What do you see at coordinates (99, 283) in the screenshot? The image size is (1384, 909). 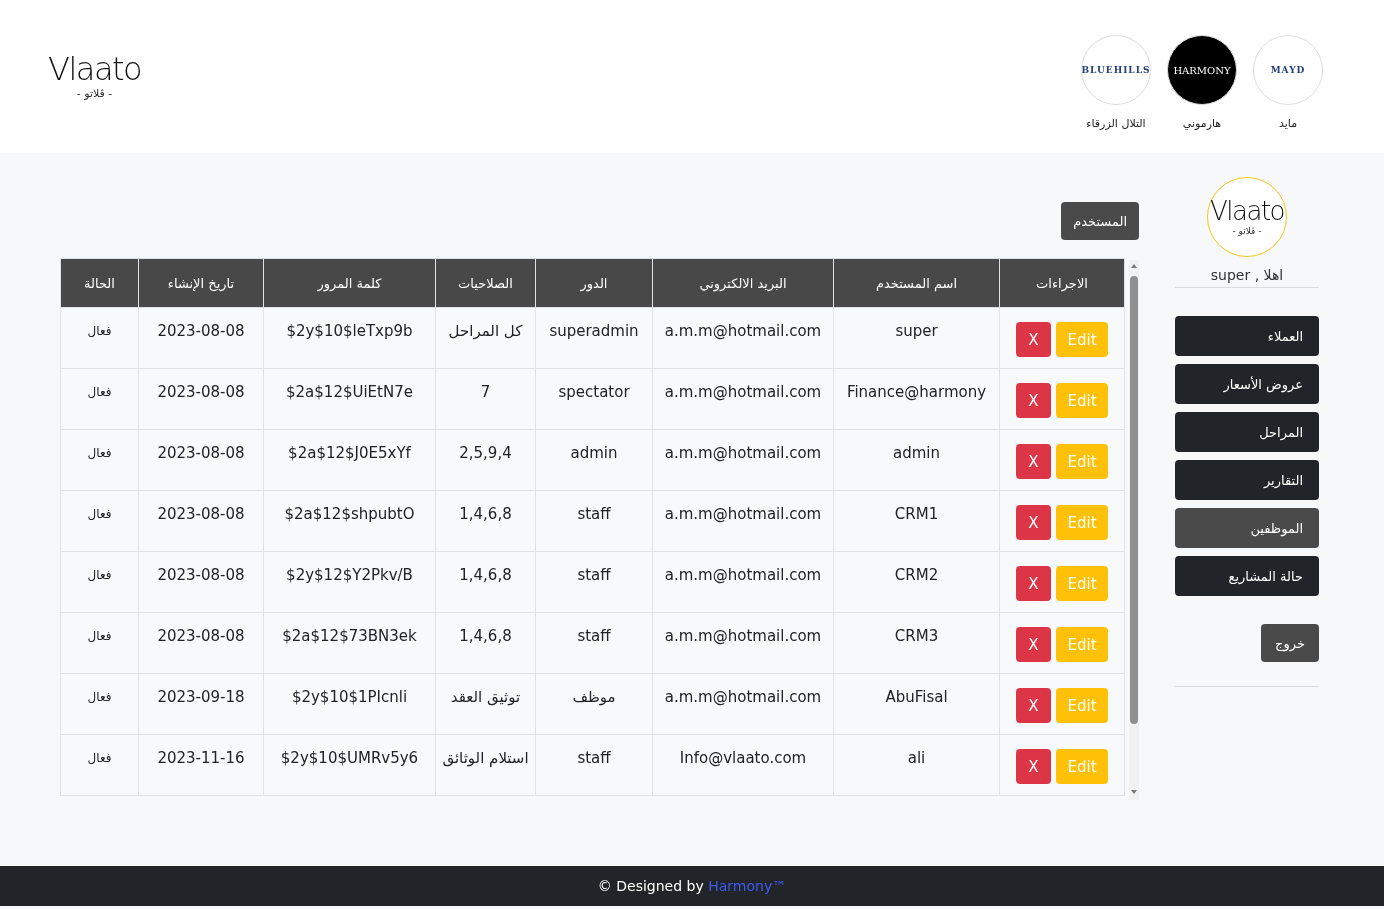 I see `column-header: الحالة` at bounding box center [99, 283].